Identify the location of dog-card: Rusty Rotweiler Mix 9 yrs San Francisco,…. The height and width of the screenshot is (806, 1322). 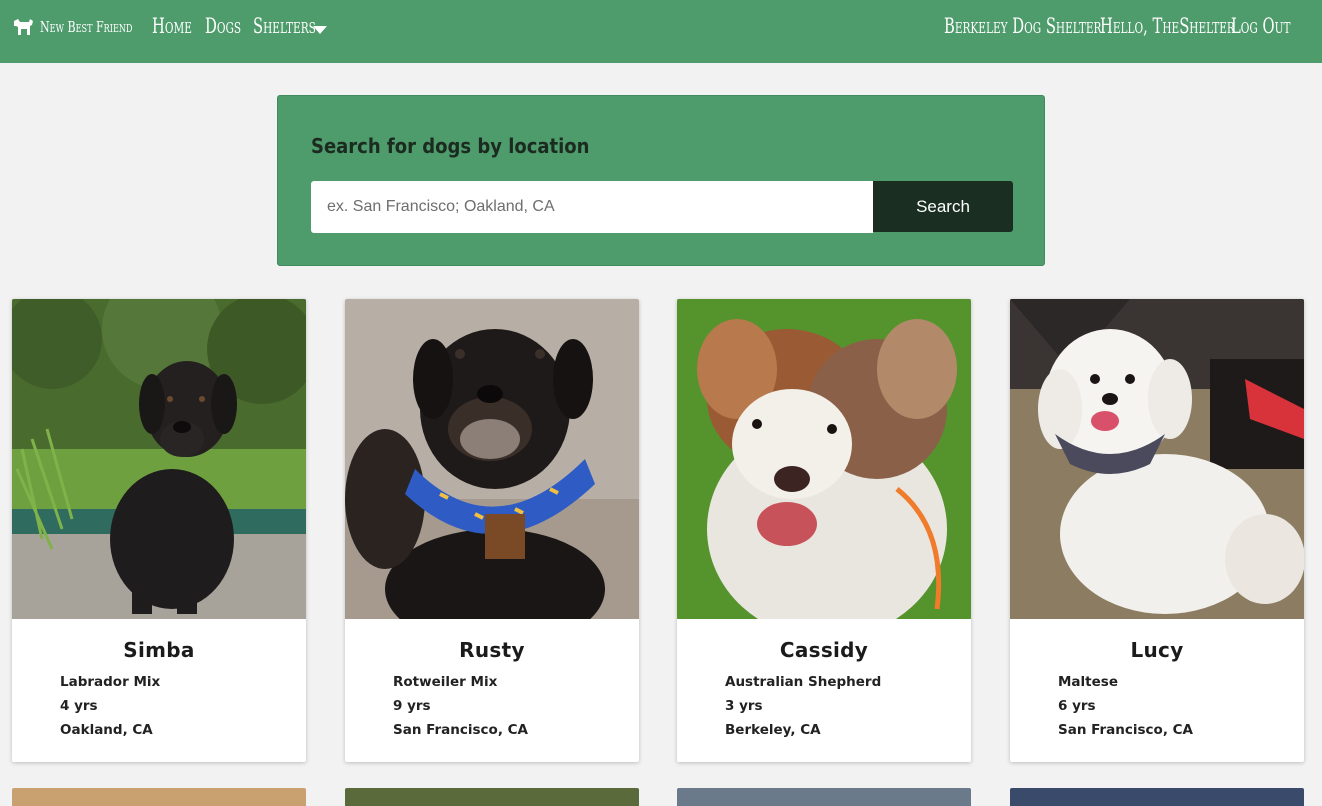
(492, 530).